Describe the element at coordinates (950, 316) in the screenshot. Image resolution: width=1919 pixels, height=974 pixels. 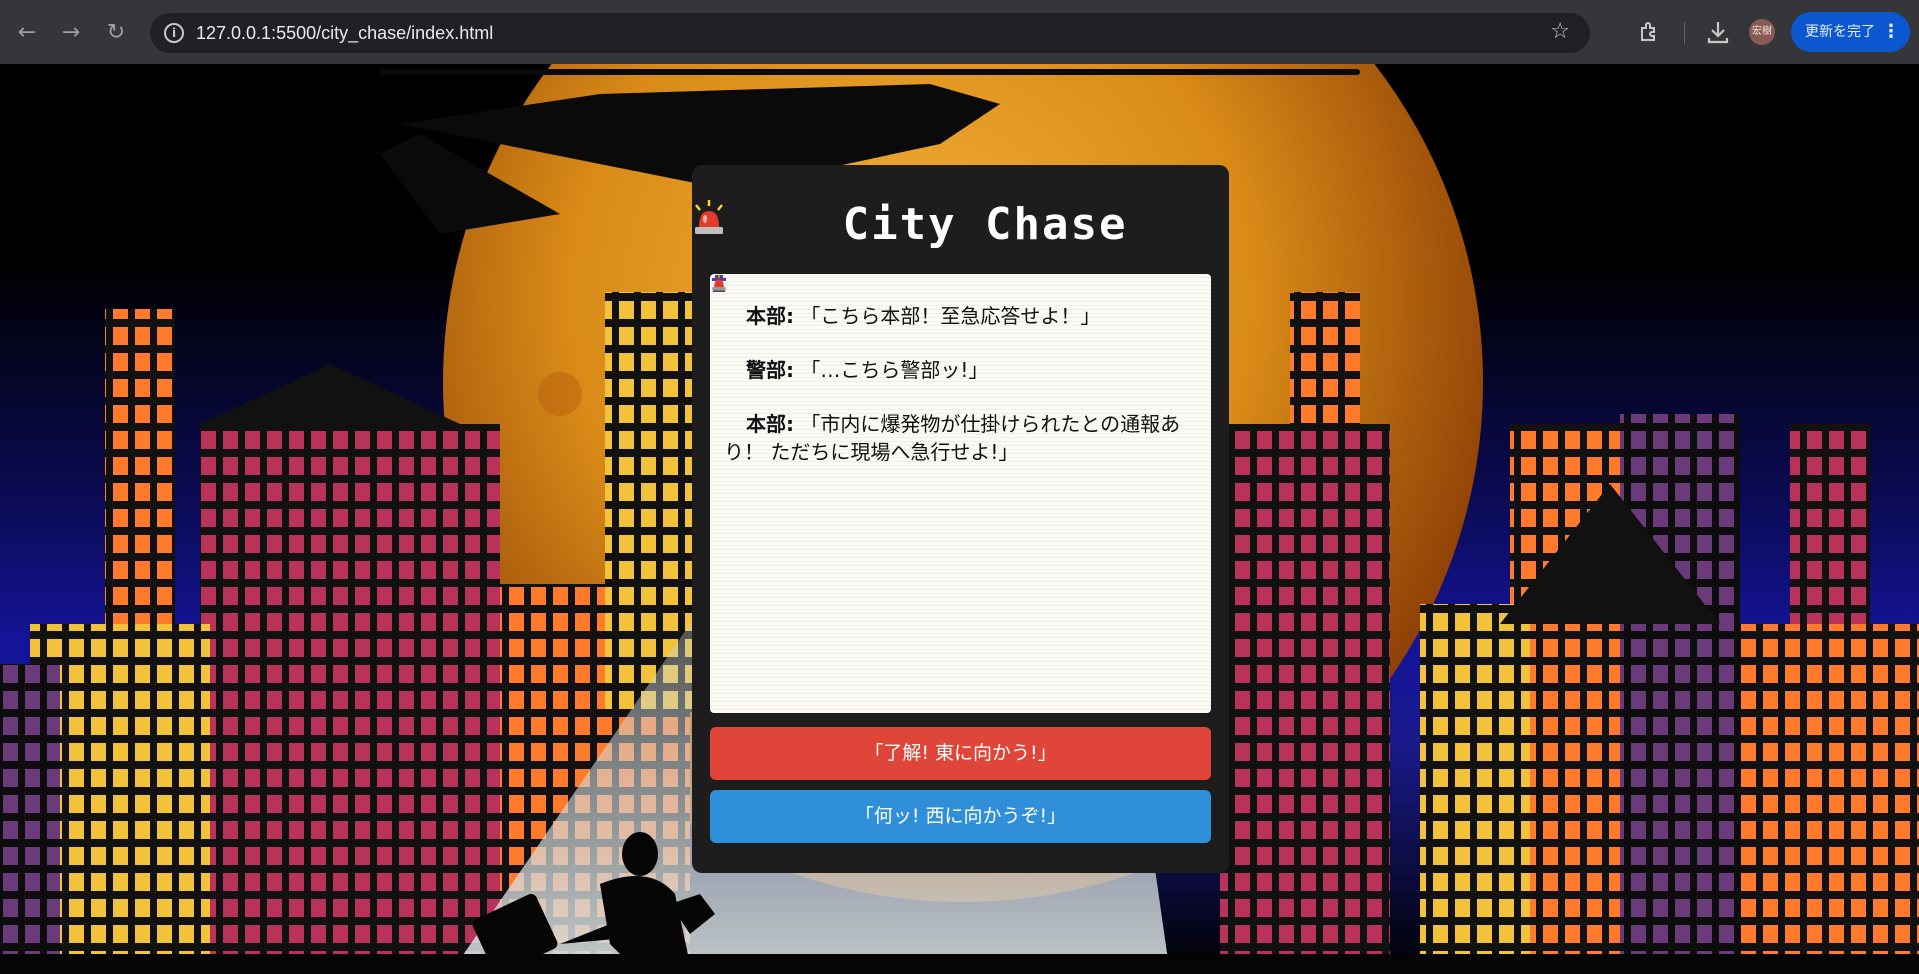
I see `message-text: 「こちら本部！至急応答せよ！」` at that location.